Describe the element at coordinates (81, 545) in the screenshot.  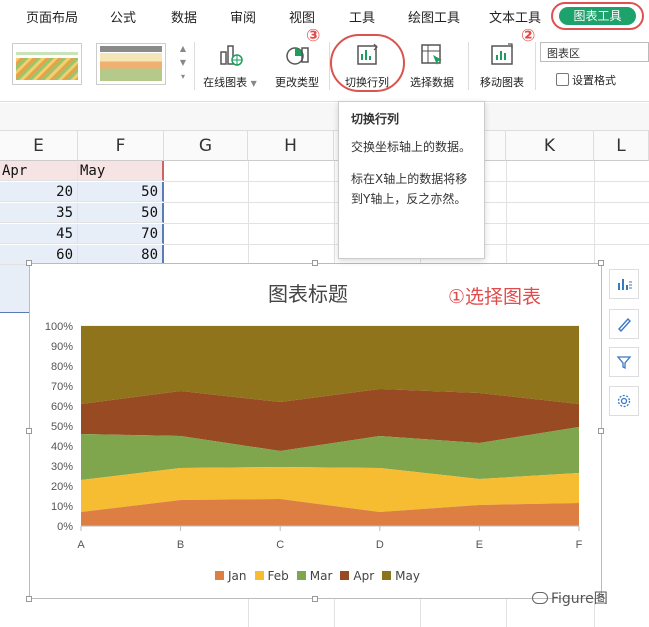
I see `x-tick-label: A` at that location.